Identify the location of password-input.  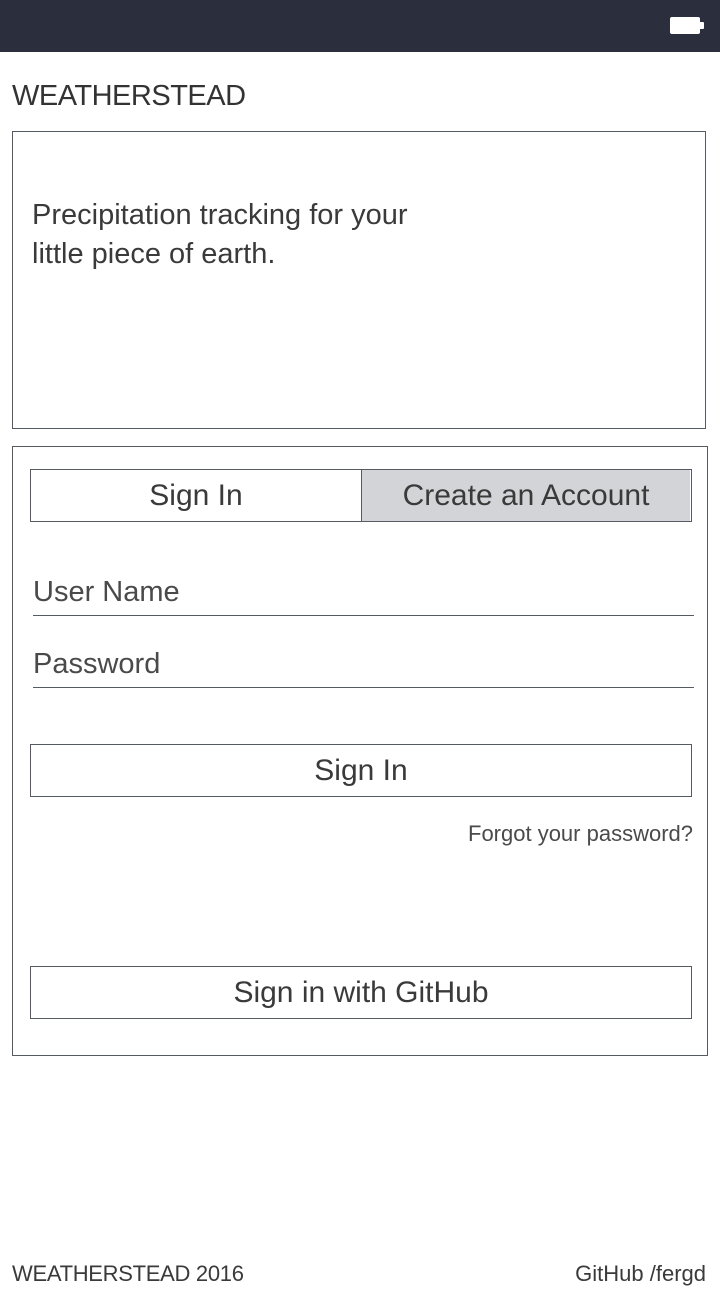
(363, 664).